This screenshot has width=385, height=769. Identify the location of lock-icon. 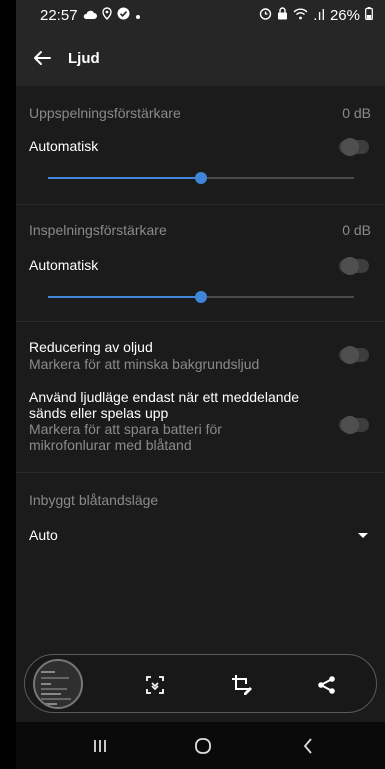
(282, 15).